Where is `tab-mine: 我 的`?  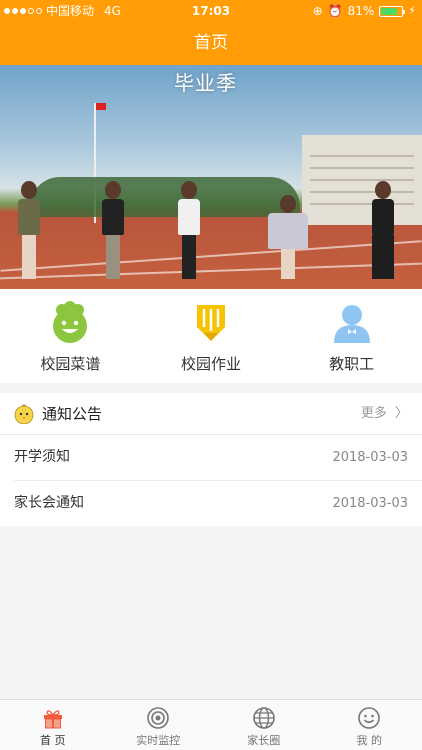
tab-mine: 我 的 is located at coordinates (369, 725).